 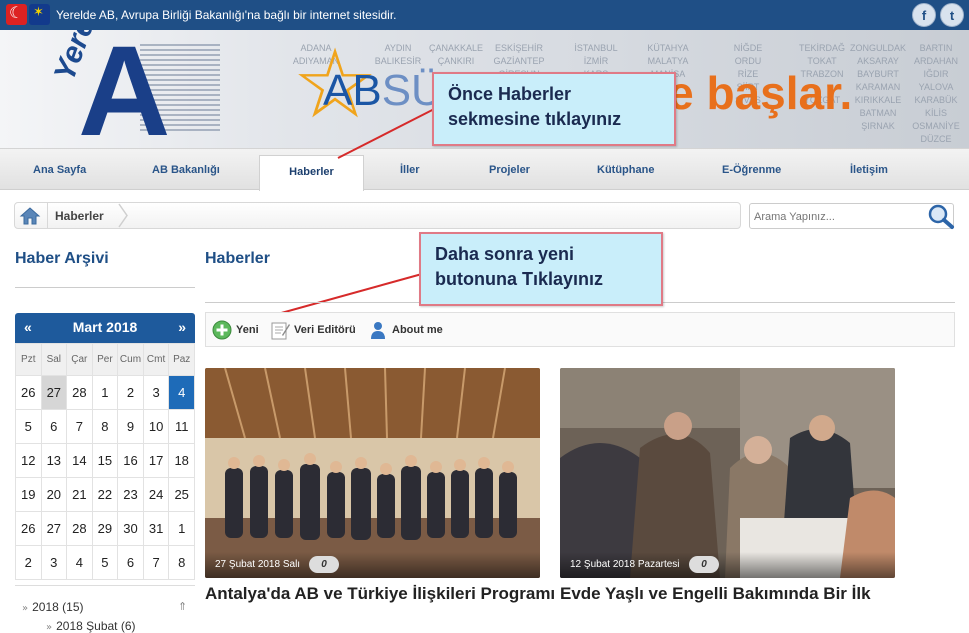 I want to click on nav-iller: İller, so click(x=410, y=170).